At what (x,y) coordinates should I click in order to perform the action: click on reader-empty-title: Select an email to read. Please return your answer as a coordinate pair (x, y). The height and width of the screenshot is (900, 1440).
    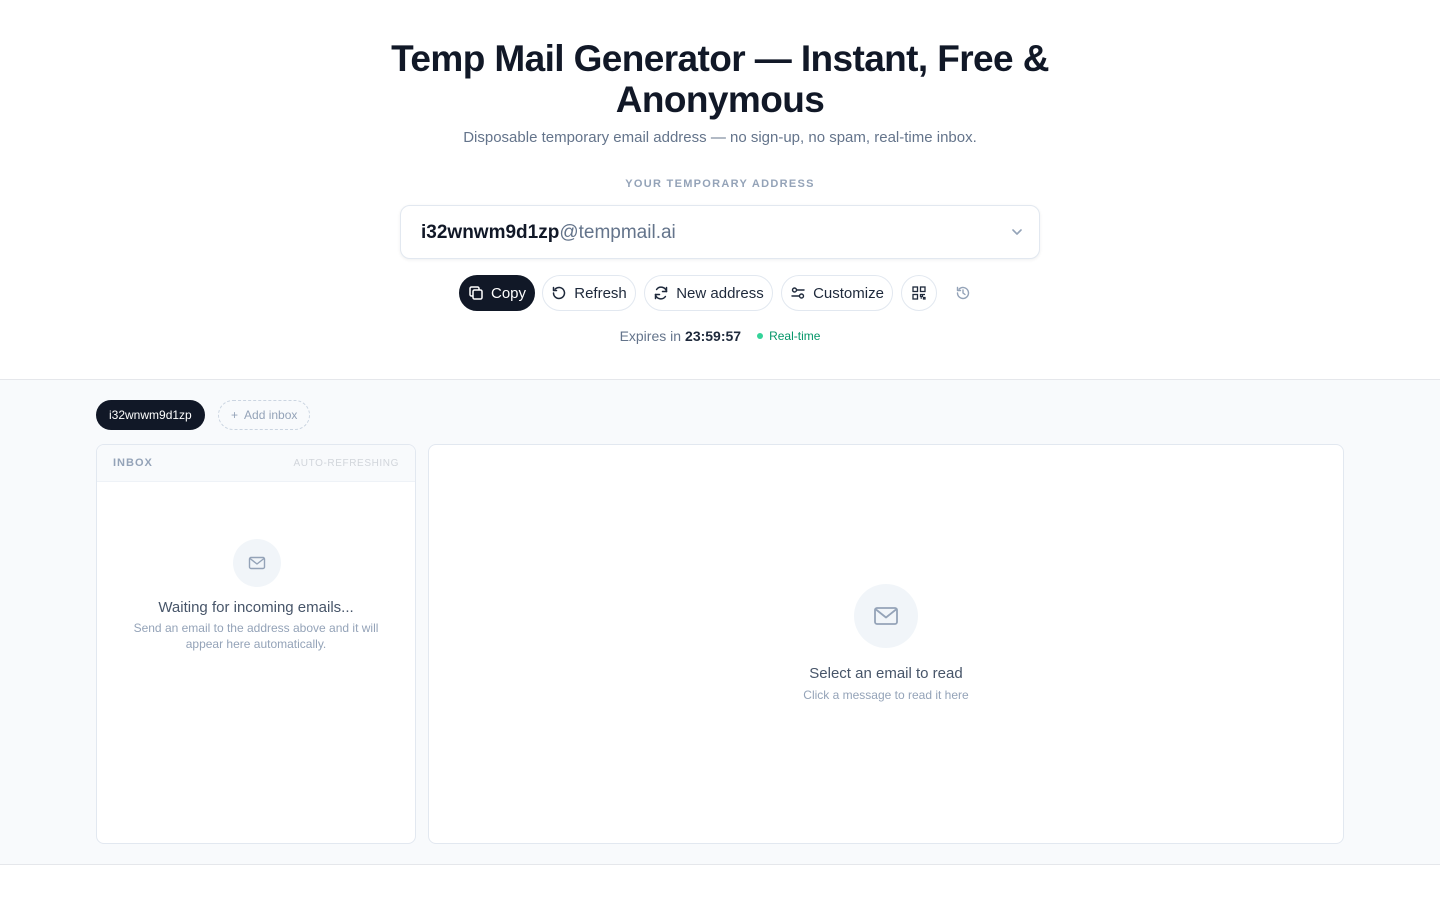
    Looking at the image, I should click on (886, 673).